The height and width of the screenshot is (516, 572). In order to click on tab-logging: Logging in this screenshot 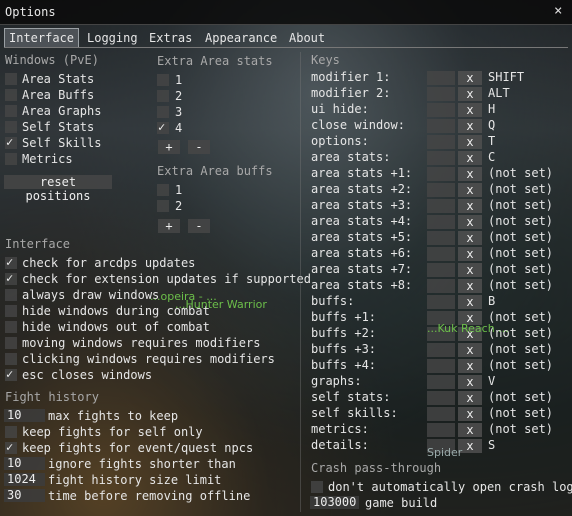, I will do `click(112, 38)`.